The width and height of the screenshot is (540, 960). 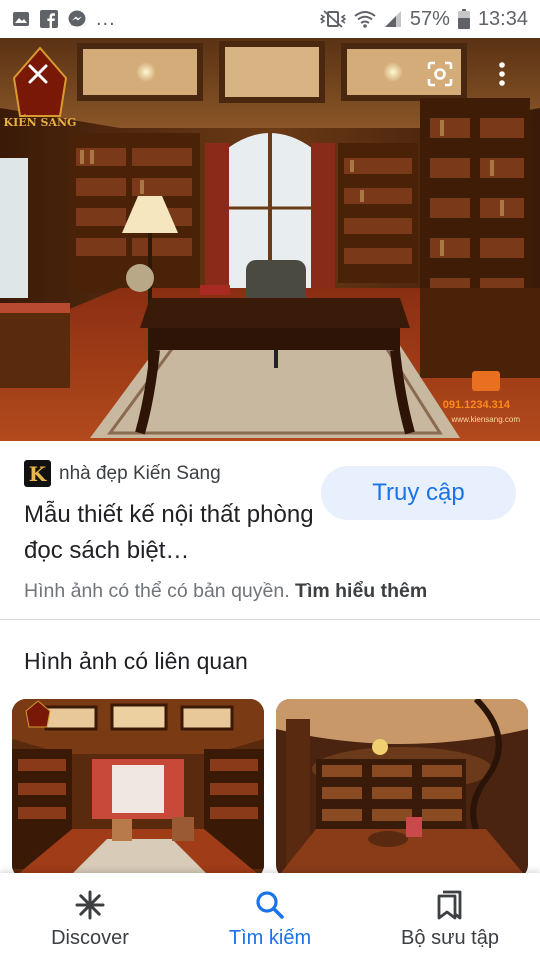 I want to click on close-icon, so click(x=38, y=74).